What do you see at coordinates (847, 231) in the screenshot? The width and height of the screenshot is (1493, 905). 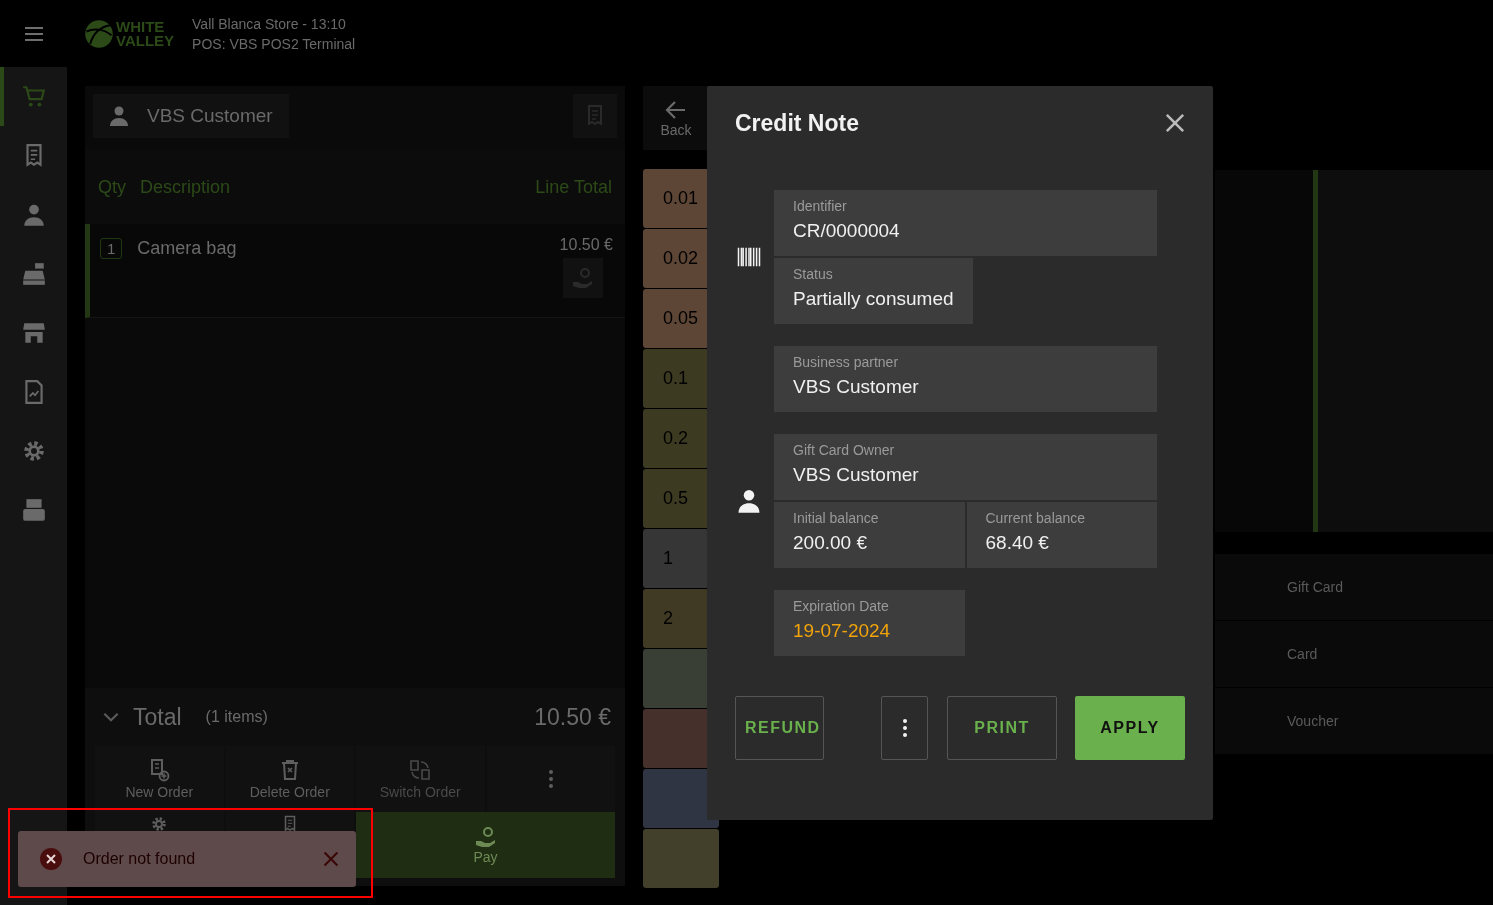 I see `field-value: CR/0000004` at bounding box center [847, 231].